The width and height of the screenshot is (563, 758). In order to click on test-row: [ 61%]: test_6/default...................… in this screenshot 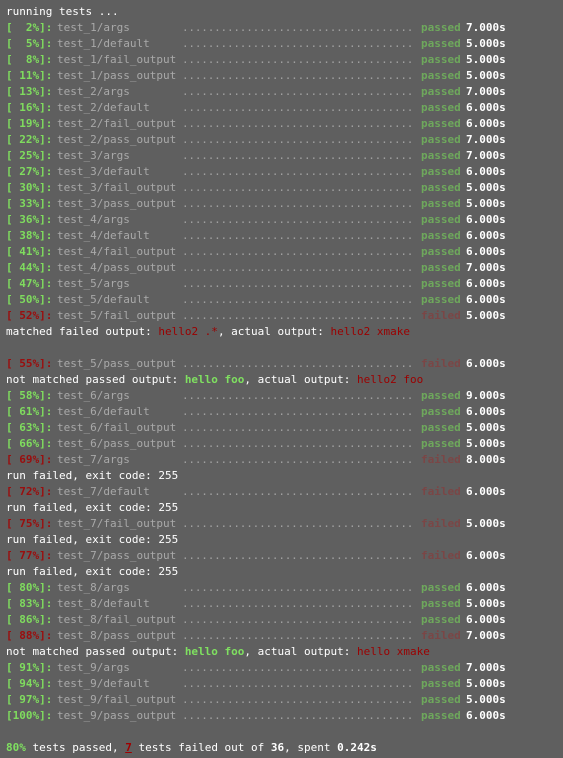, I will do `click(281, 412)`.